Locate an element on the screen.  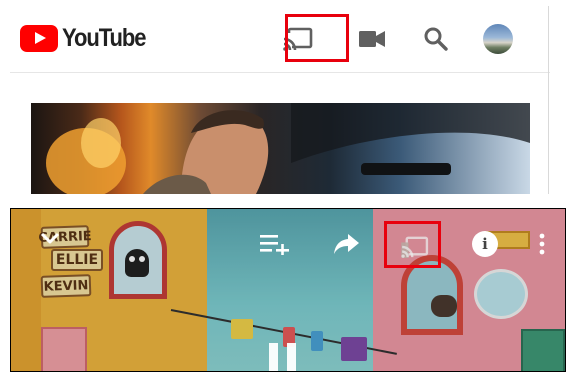
divider is located at coordinates (548, 100).